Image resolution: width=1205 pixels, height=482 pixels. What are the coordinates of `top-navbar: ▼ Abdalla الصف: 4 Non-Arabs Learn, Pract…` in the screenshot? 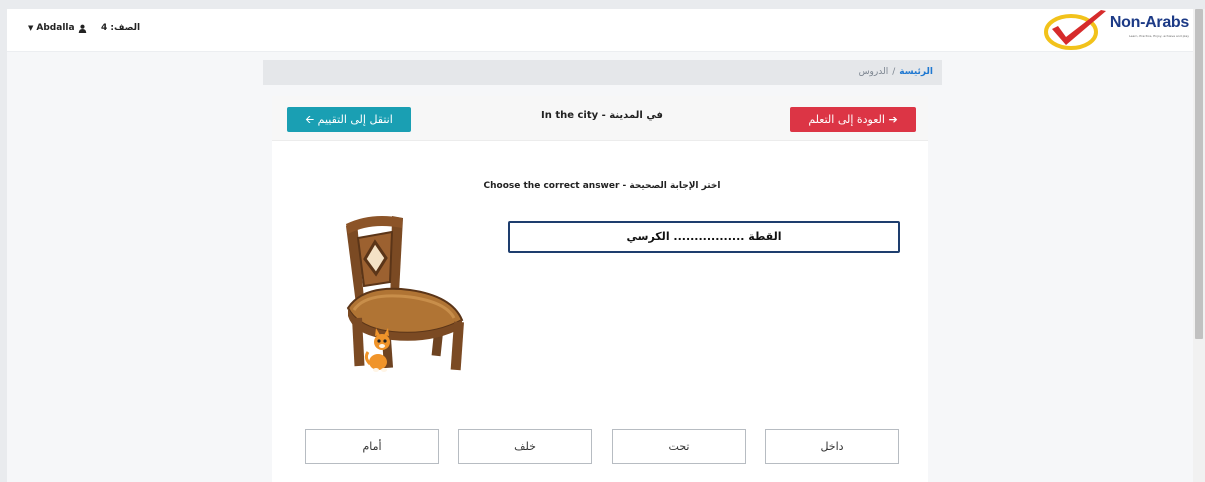 It's located at (600, 30).